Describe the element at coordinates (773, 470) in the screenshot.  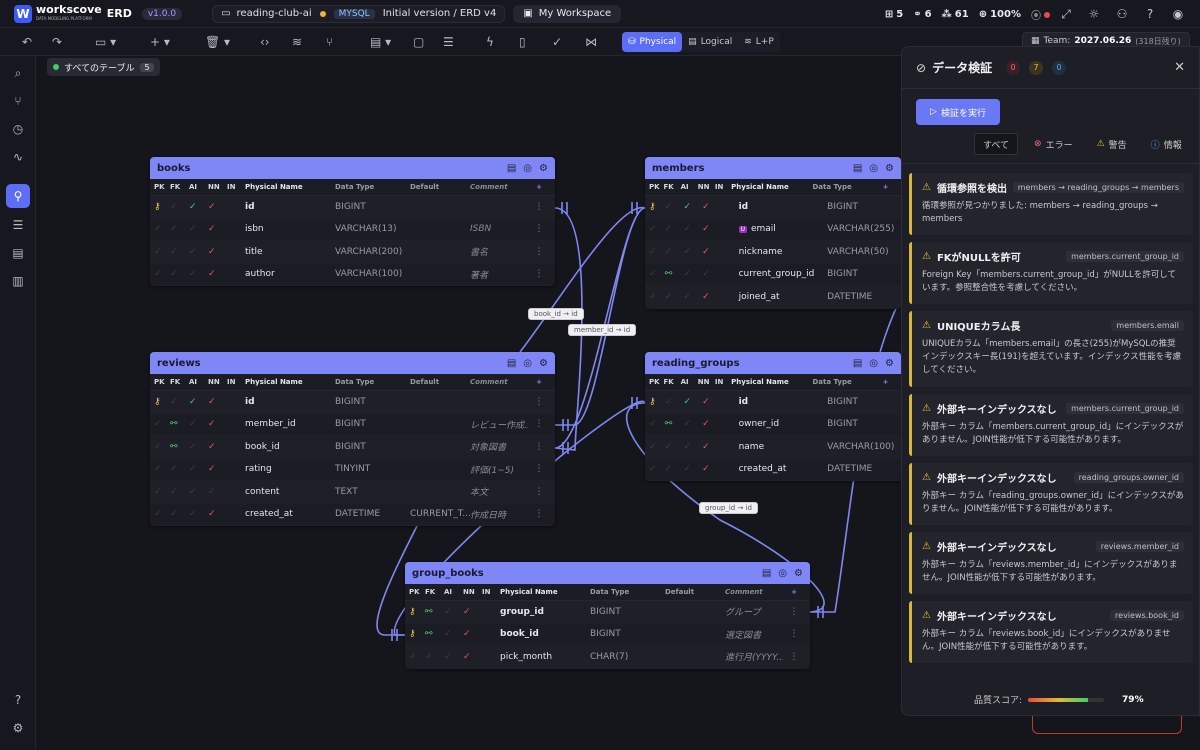
I see `table-row: ✓ ✓ ✓ ✓ created_at DATETIME` at that location.